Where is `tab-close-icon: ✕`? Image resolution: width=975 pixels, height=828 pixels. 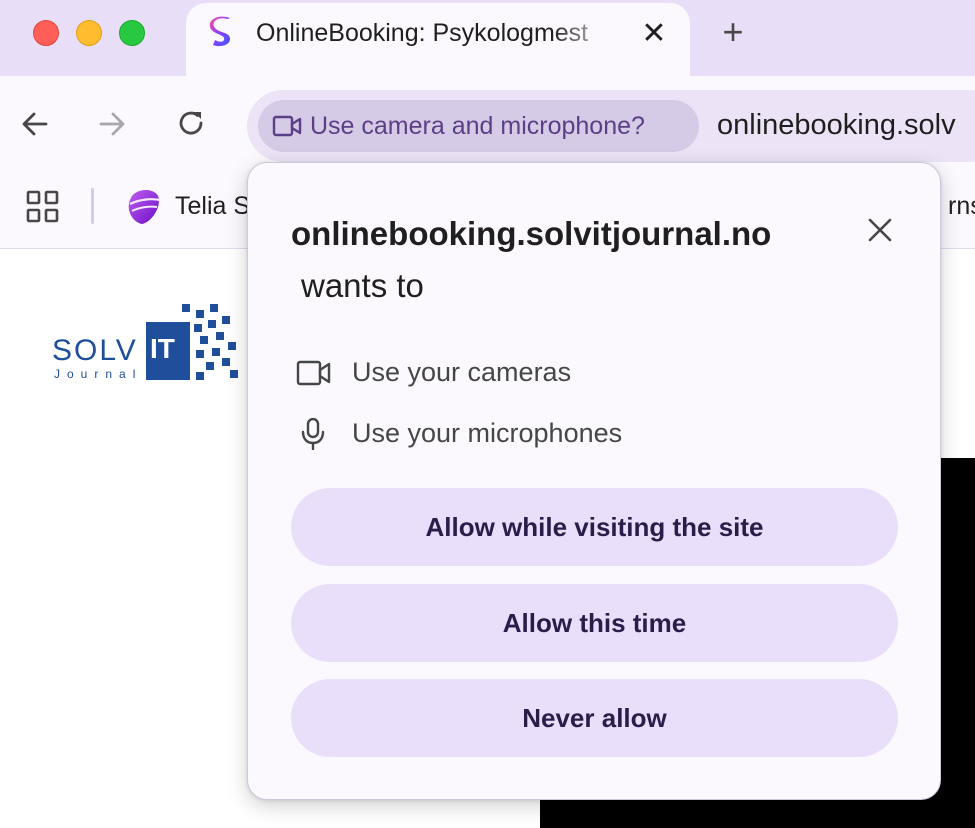
tab-close-icon: ✕ is located at coordinates (654, 34).